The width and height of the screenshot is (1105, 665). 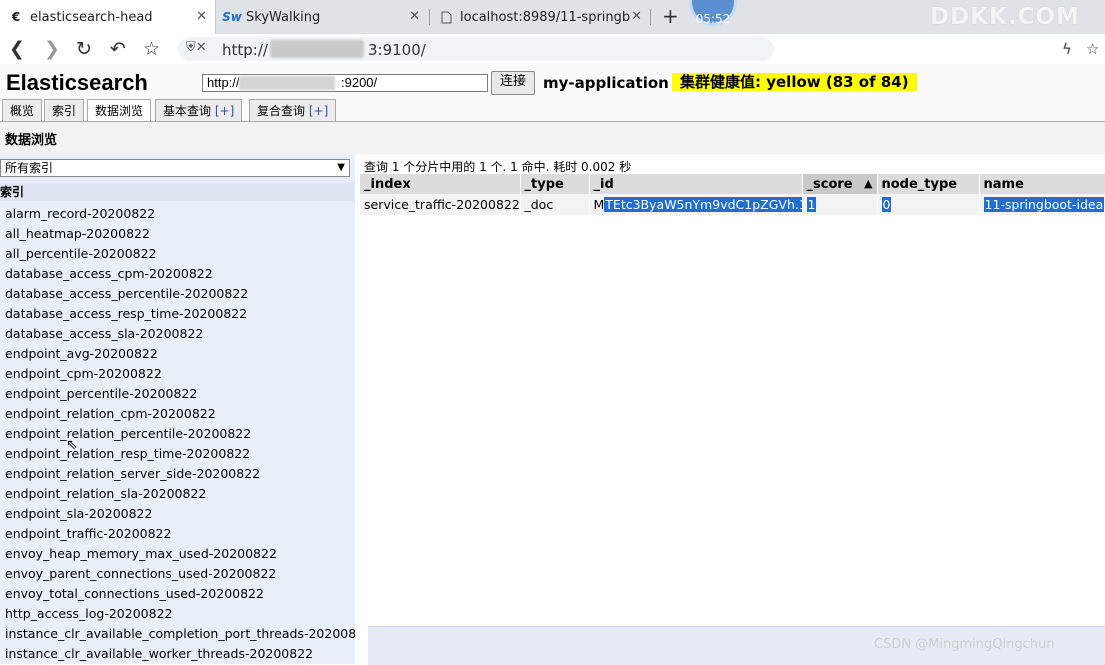 I want to click on tab-data-browser: 数据浏览, so click(x=119, y=110).